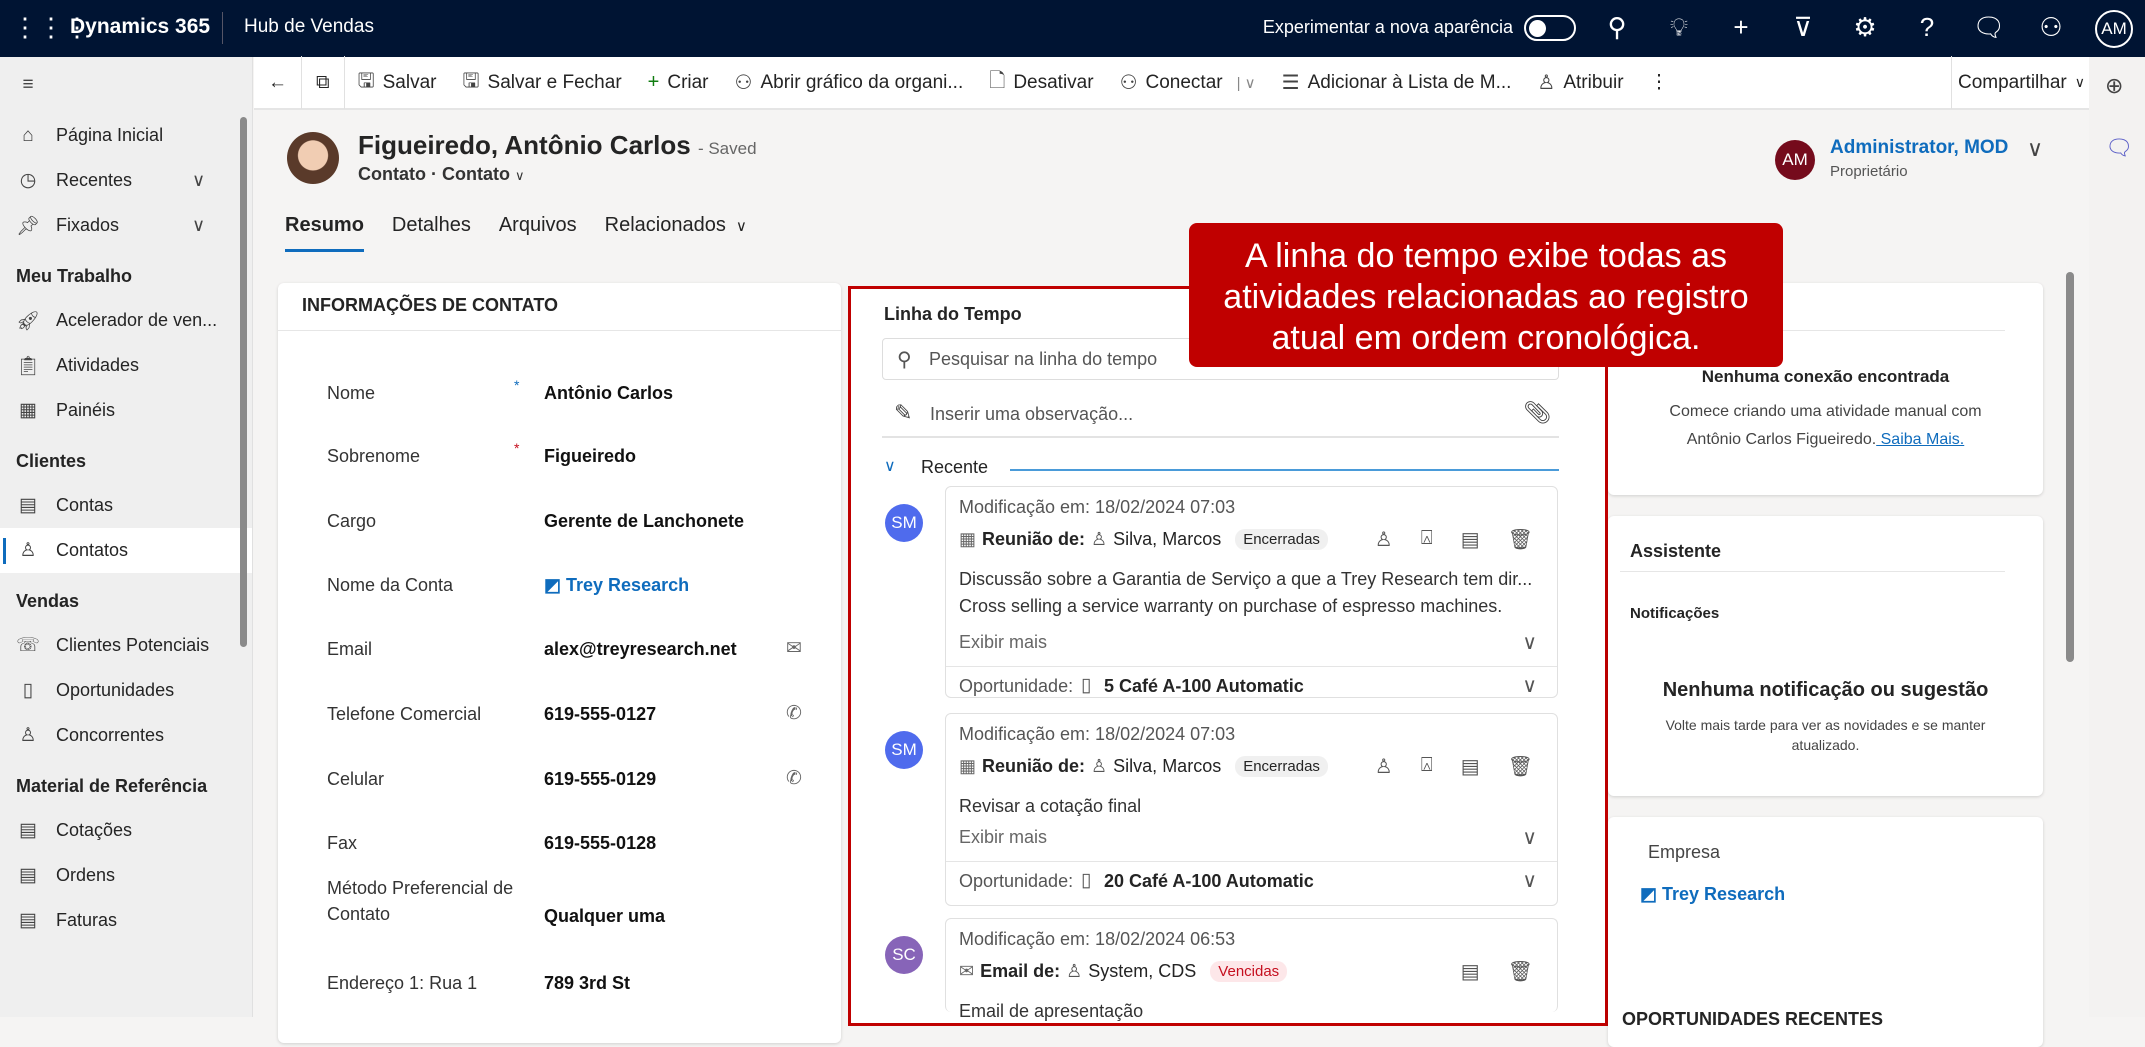  I want to click on form-selector: Contato, so click(476, 174).